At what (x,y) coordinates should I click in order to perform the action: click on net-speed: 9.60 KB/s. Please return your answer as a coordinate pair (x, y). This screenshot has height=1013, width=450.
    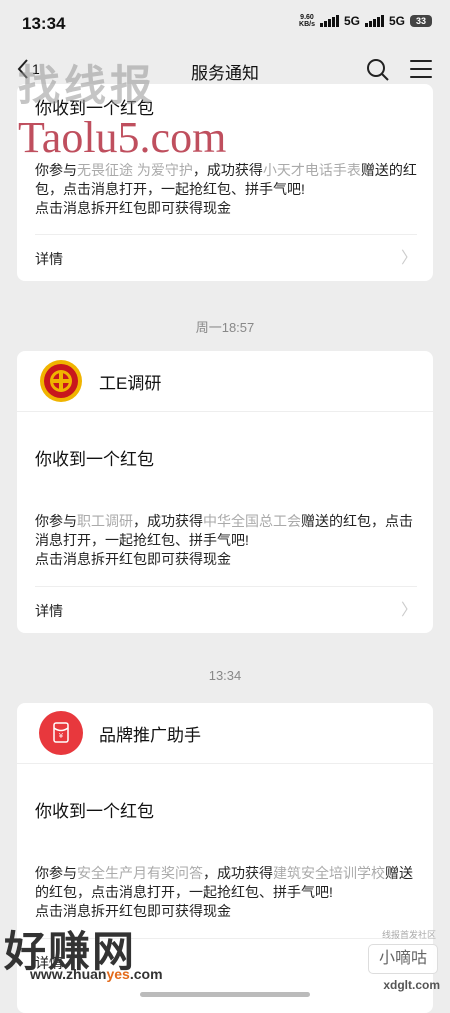
    Looking at the image, I should click on (307, 21).